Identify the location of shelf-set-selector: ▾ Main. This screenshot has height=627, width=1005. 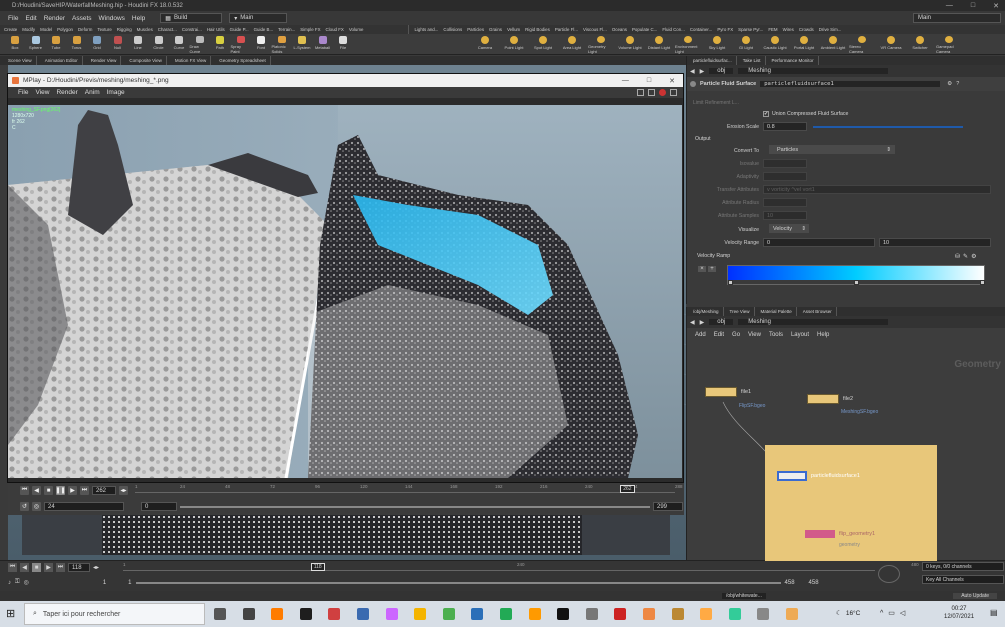
(258, 18).